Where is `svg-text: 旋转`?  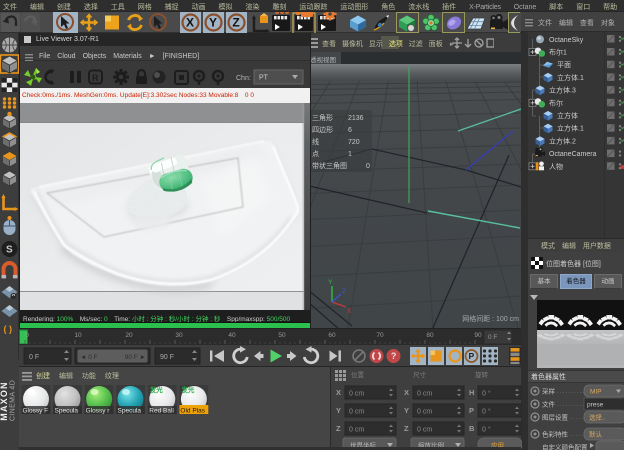 svg-text: 旋转 is located at coordinates (482, 374).